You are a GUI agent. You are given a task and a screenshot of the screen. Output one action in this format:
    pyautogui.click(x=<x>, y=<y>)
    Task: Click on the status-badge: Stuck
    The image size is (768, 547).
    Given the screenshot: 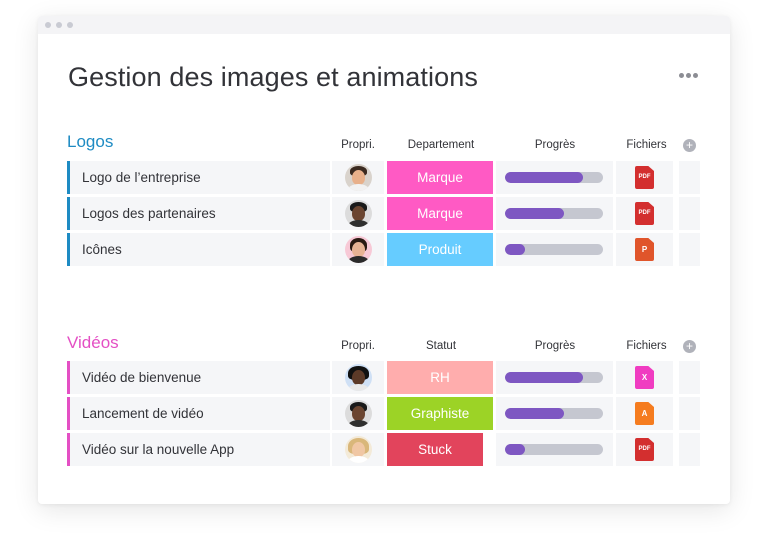 What is the action you would take?
    pyautogui.click(x=435, y=449)
    